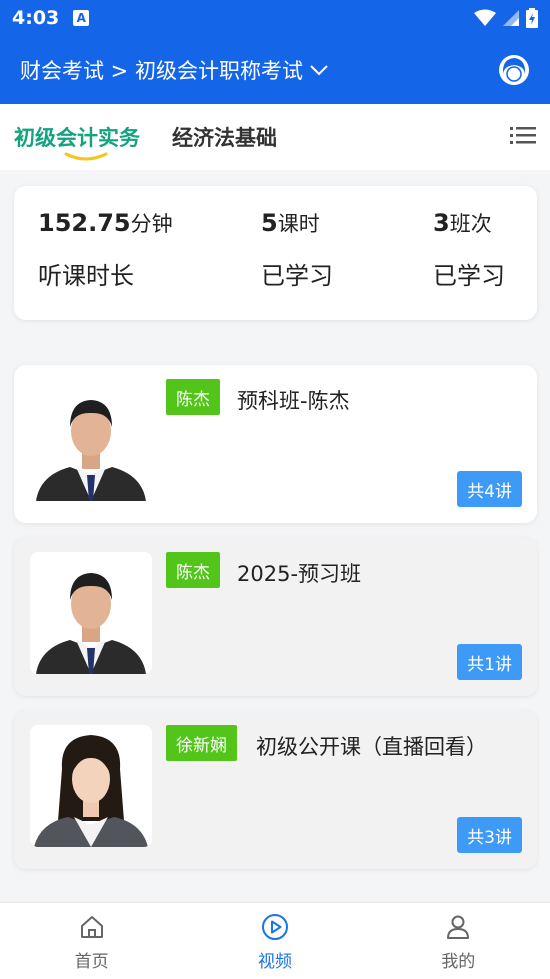 This screenshot has height=979, width=550. I want to click on wifi-icon, so click(485, 17).